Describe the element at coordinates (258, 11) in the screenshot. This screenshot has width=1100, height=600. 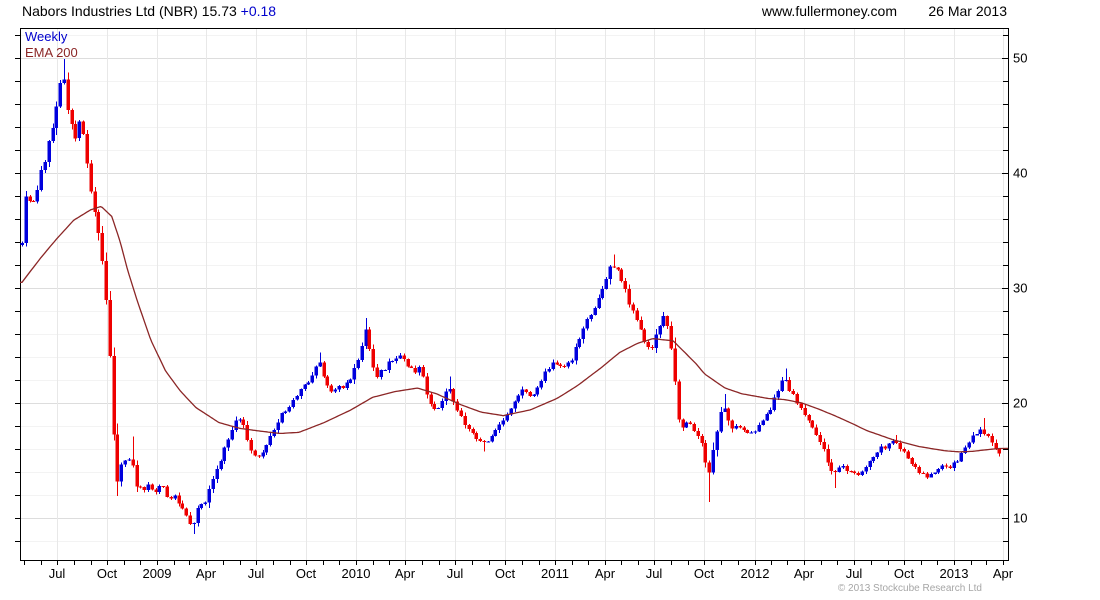
I see `price-change: +0.18` at that location.